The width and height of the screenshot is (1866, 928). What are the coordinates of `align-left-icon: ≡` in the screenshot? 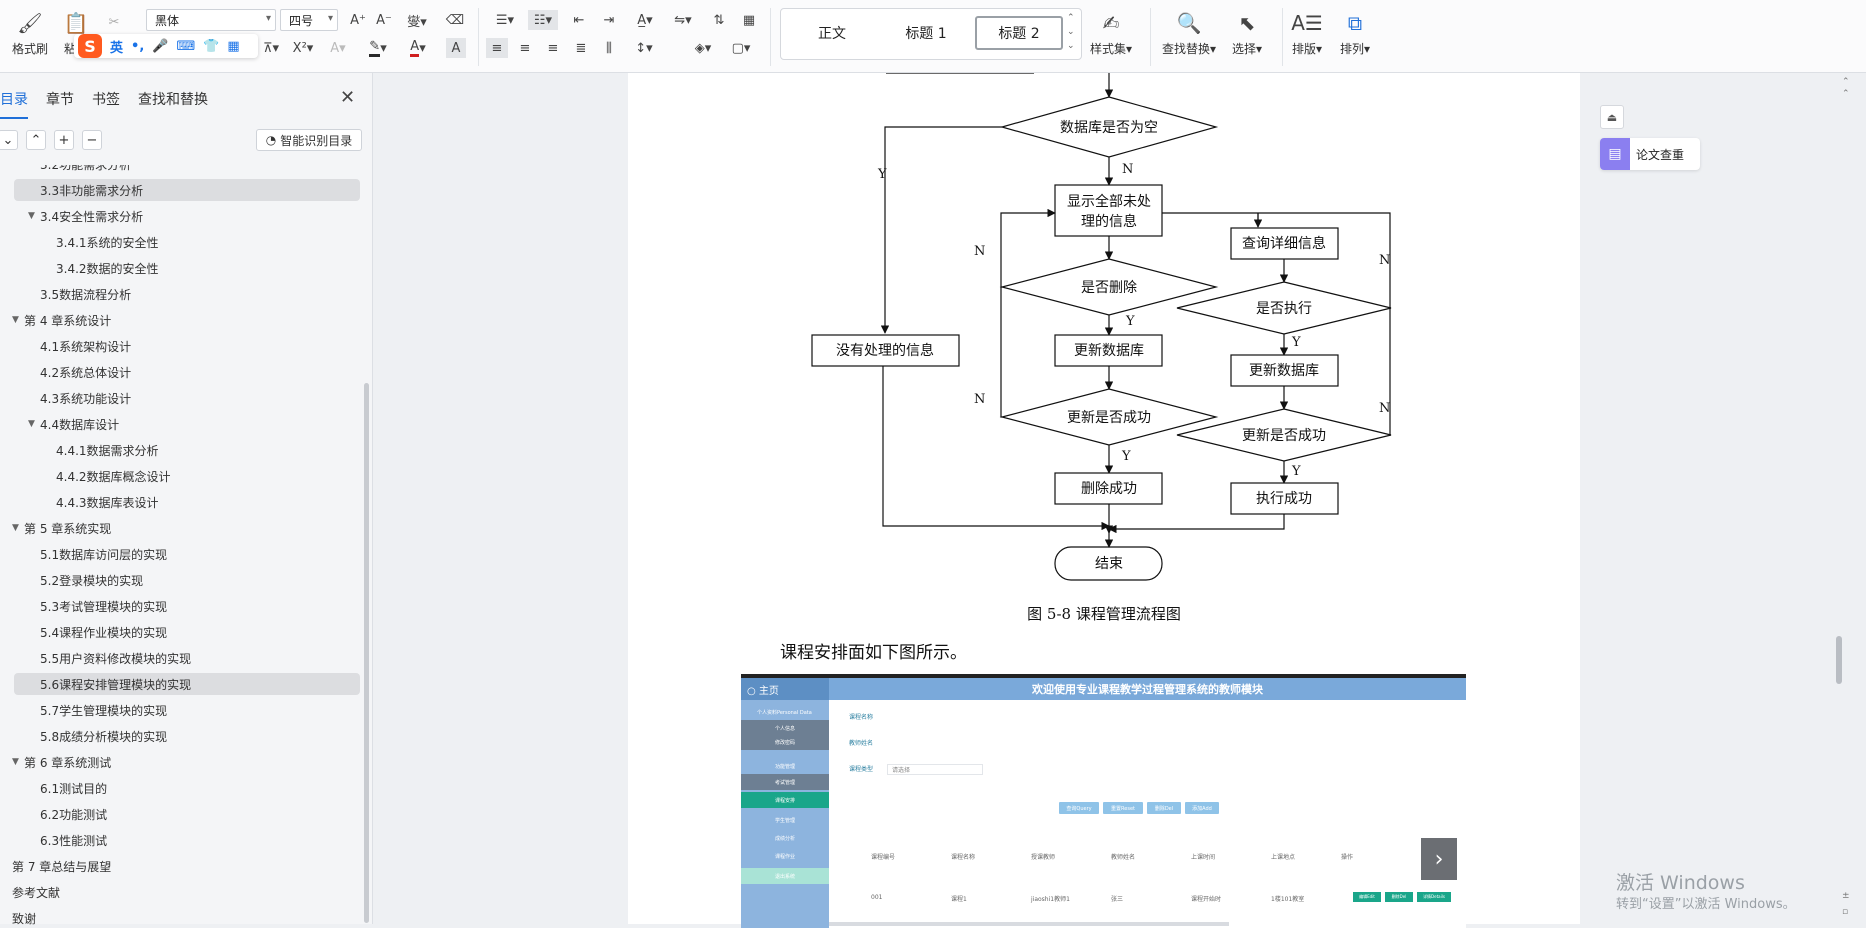 It's located at (497, 48).